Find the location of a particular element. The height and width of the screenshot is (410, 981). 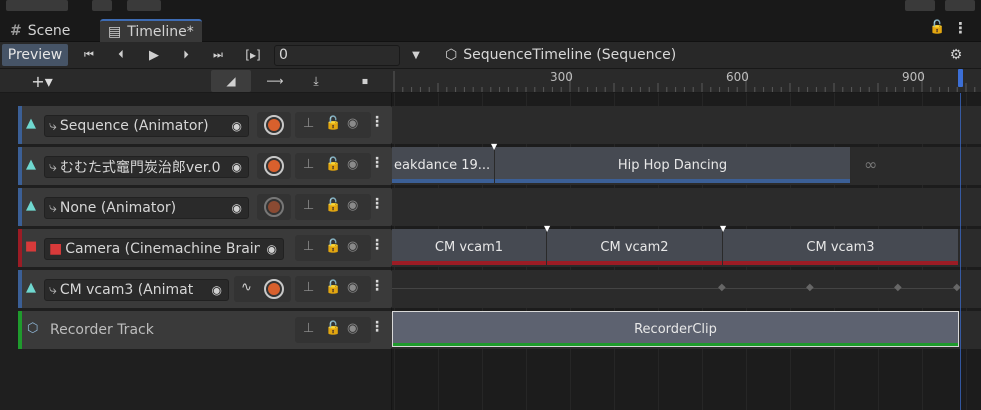

recorder-clip: RecorderClip is located at coordinates (675, 329).